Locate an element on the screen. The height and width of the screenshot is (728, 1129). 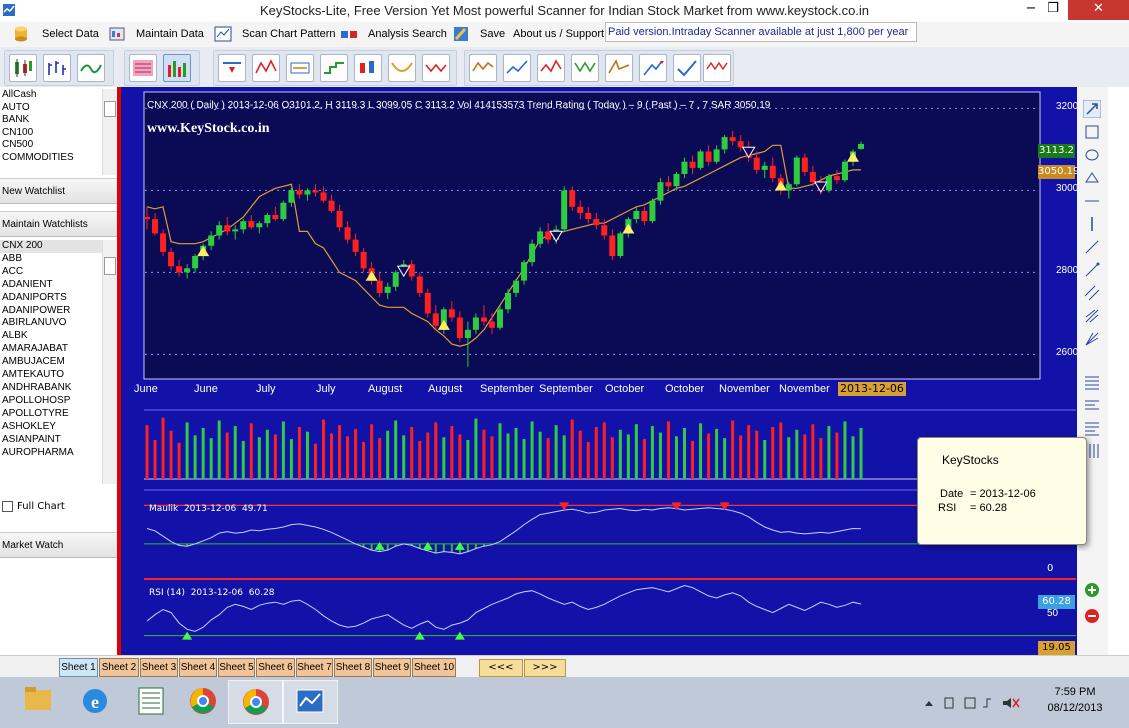
ohlc-chart-button is located at coordinates (57, 68).